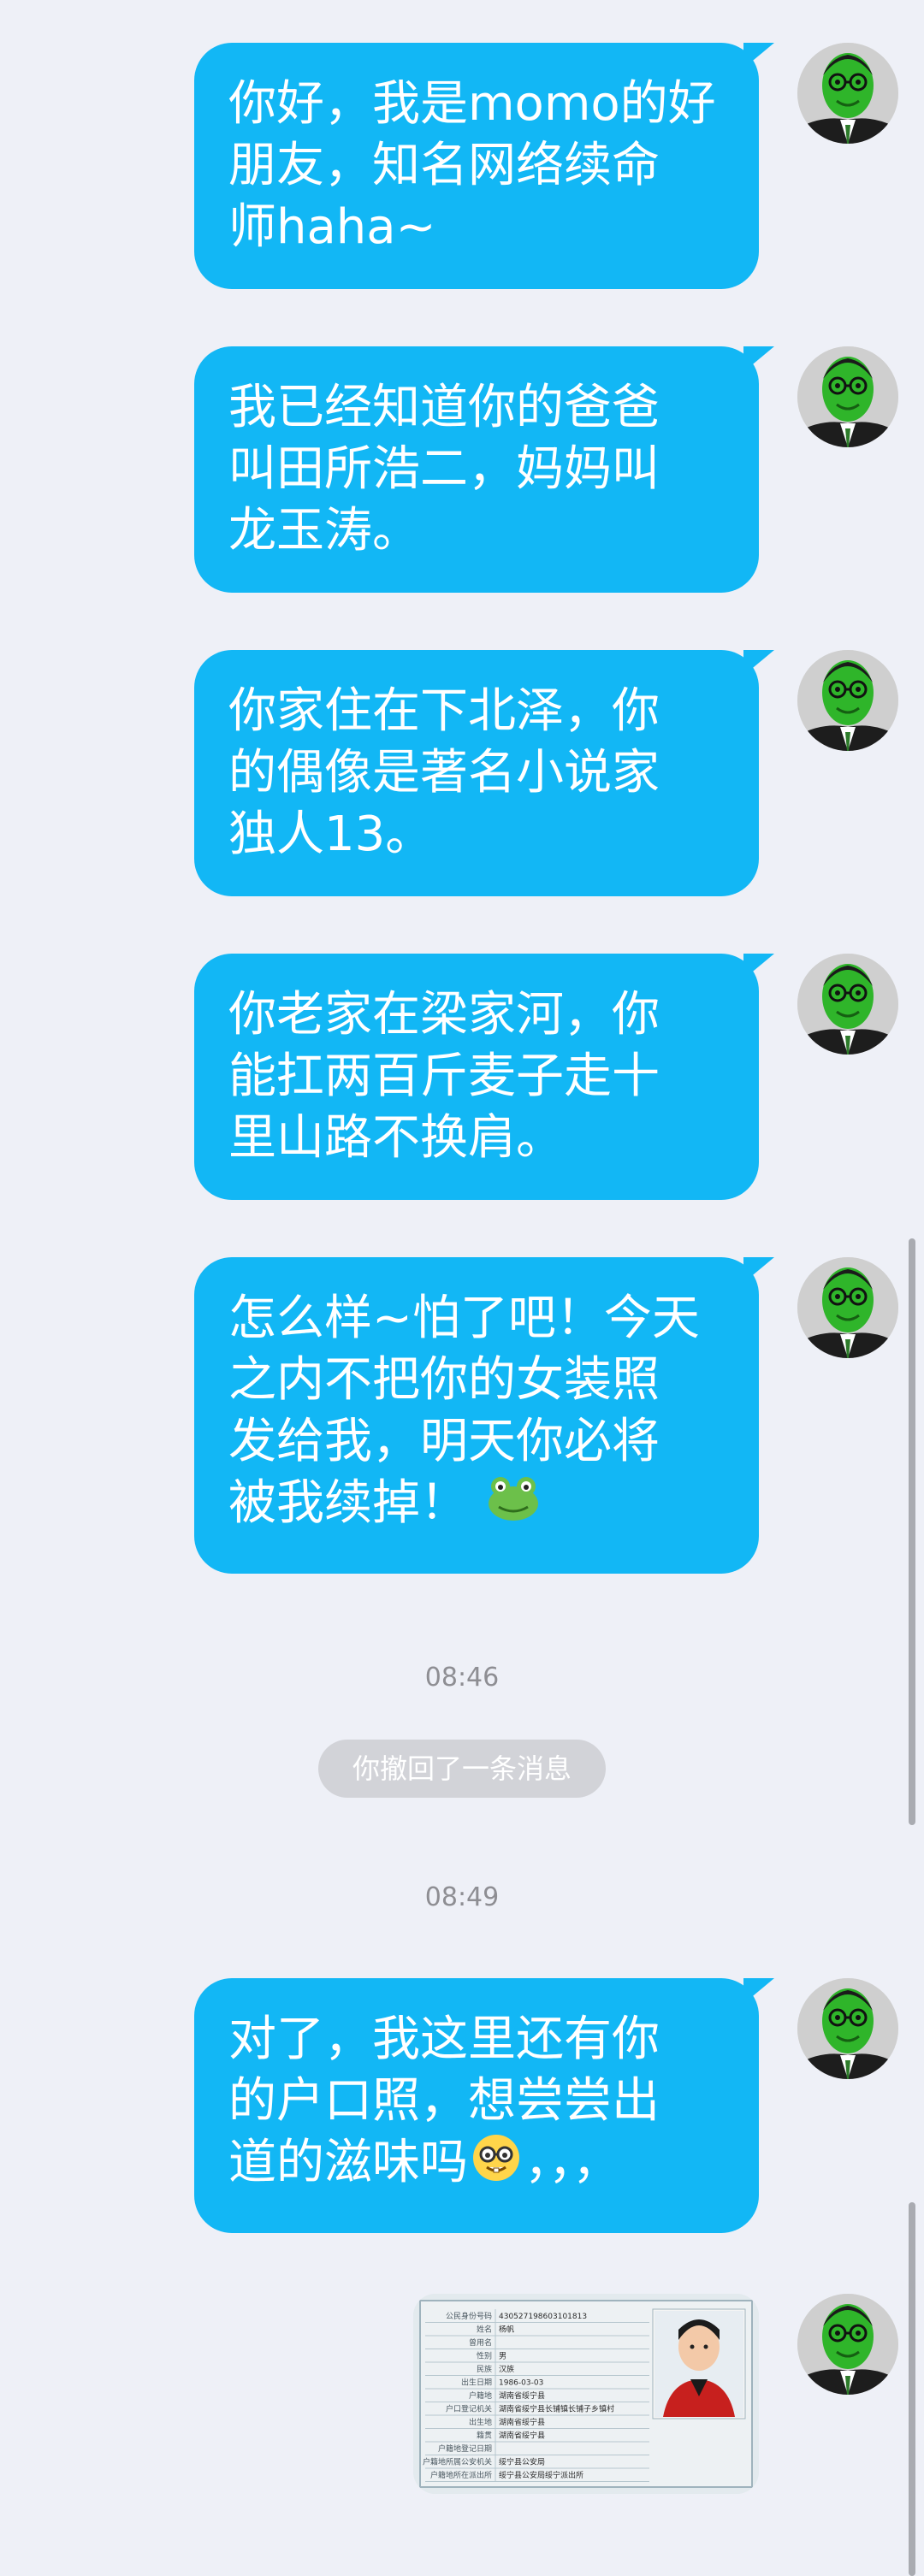 This screenshot has width=924, height=2576. Describe the element at coordinates (396, 1138) in the screenshot. I see `message-line: 里山路不换肩。` at that location.